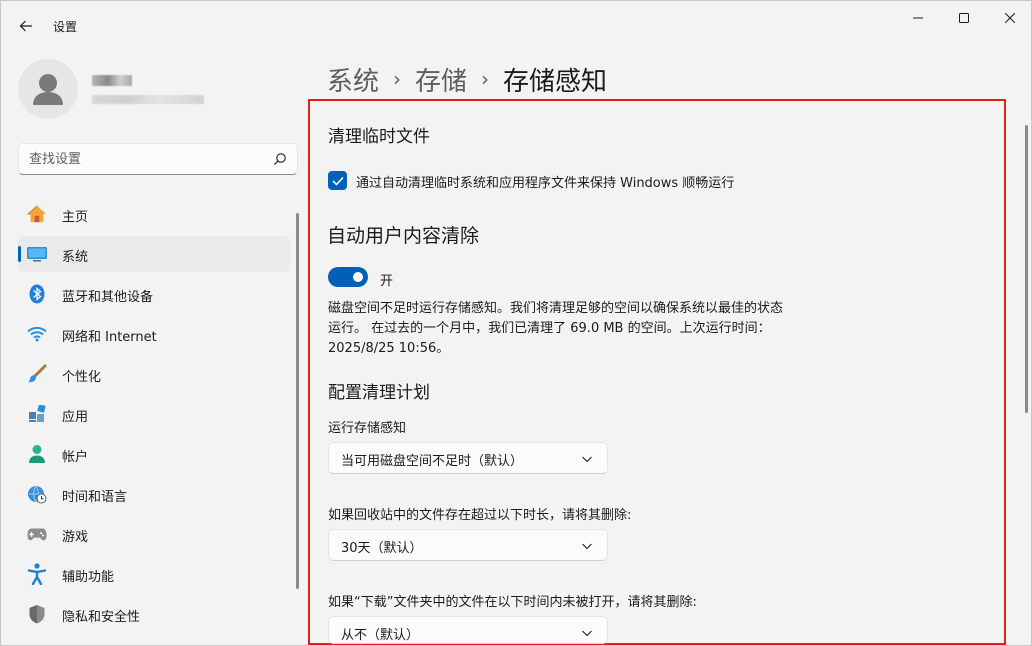 The image size is (1032, 646). What do you see at coordinates (516, 25) in the screenshot?
I see `title-bar: 设置` at bounding box center [516, 25].